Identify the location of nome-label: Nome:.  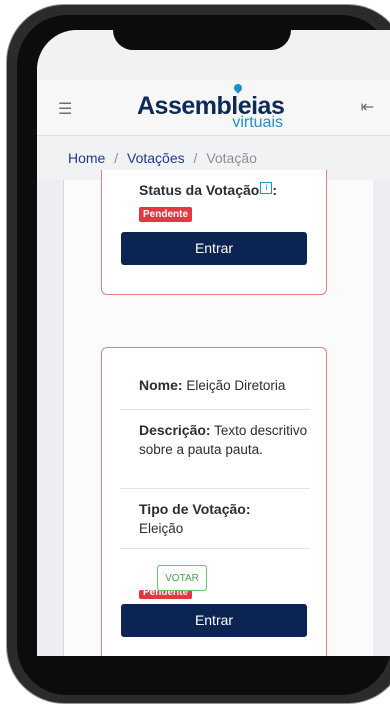
(161, 385).